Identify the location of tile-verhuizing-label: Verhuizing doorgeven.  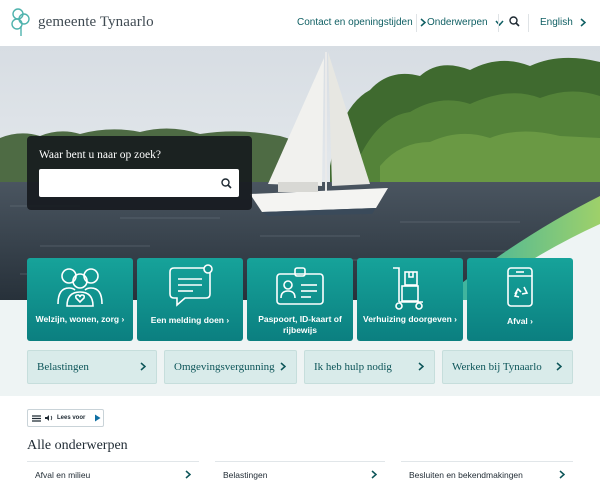
(407, 319).